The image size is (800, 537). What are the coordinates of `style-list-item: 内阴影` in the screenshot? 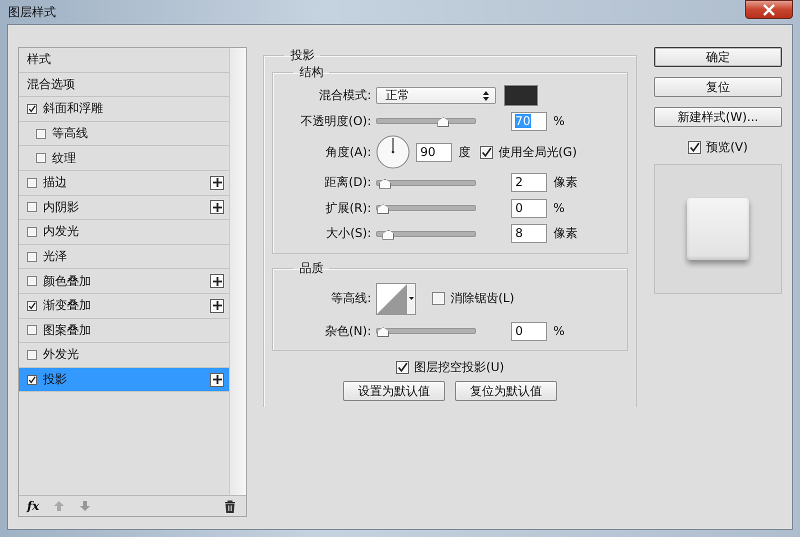 It's located at (124, 208).